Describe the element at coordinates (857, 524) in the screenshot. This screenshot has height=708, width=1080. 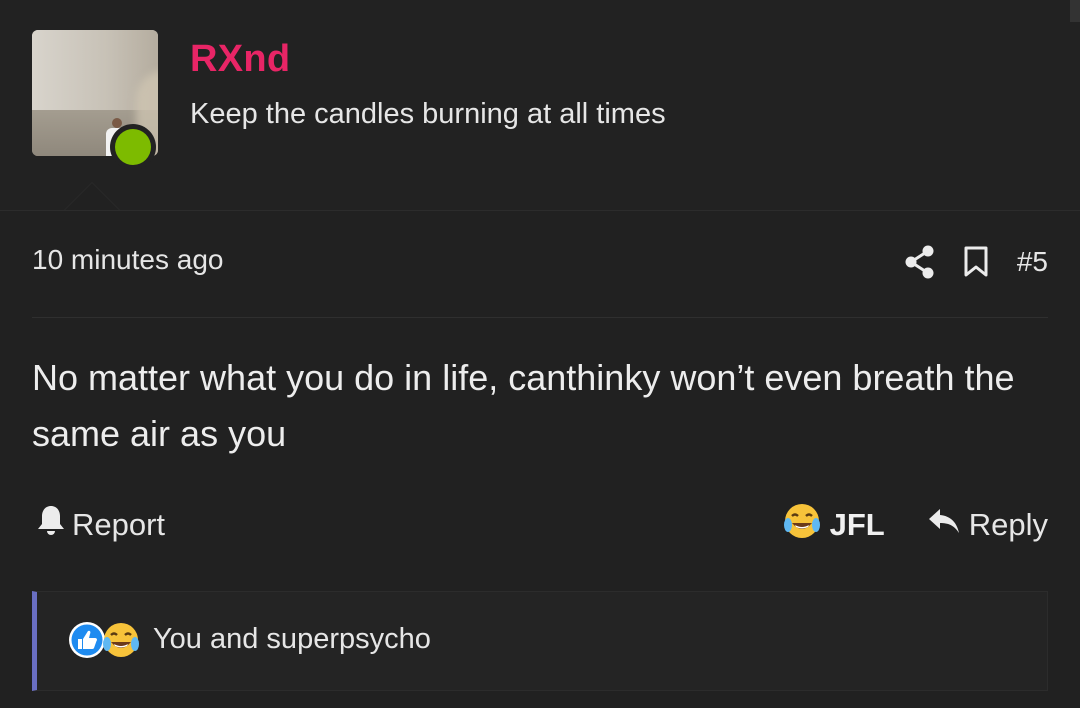
I see `reaction-label: JFL` at that location.